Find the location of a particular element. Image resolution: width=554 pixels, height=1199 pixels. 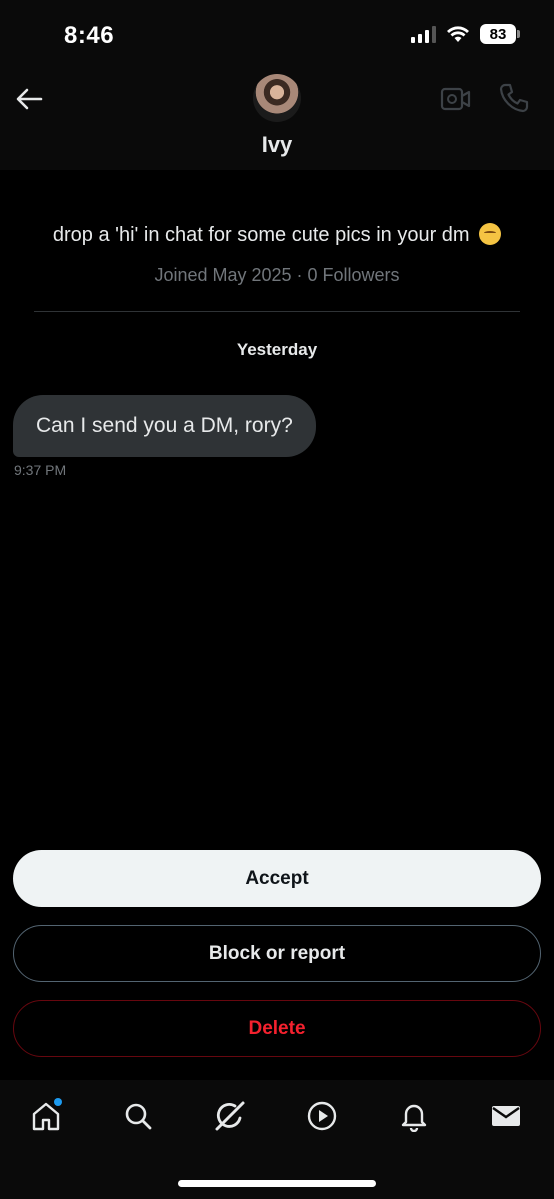

nav-search is located at coordinates (138, 1116).